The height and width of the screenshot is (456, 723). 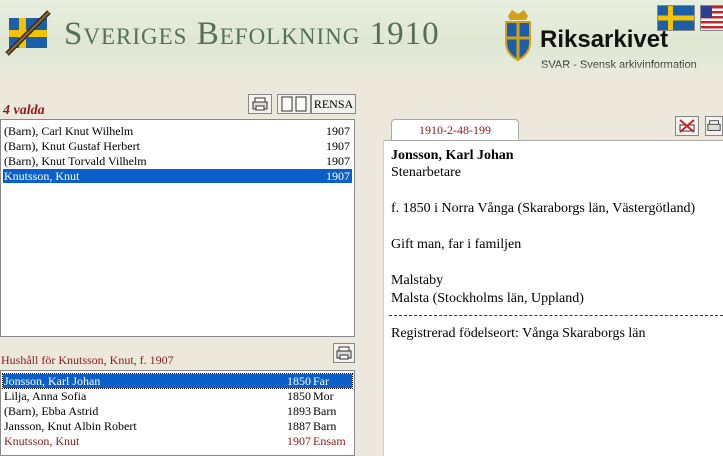 I want to click on household-member-row: Lilja, Anna Sofia 1850 Mor, so click(x=177, y=396).